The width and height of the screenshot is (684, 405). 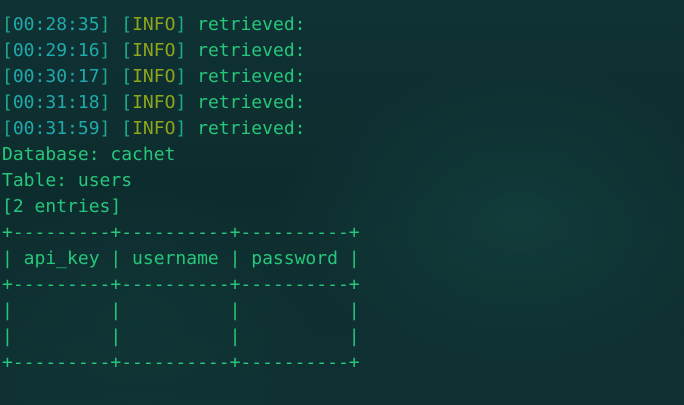 I want to click on log-line: [00:31:18] [INFO] retrieved:, so click(x=154, y=102).